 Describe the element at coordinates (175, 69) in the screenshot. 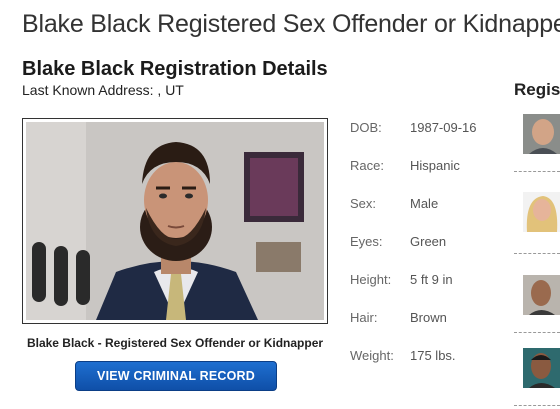

I see `details-heading: Blake Black Registration Details` at that location.